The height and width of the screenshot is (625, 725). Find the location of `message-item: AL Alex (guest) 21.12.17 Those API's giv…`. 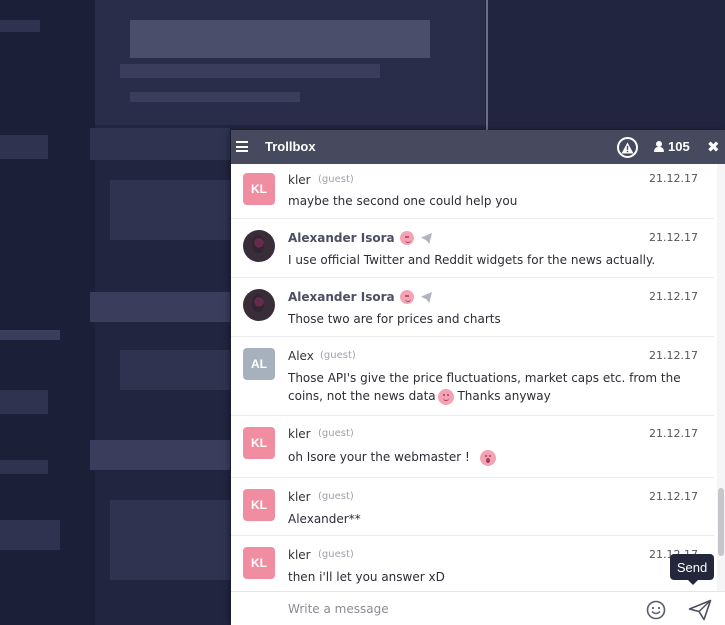

message-item: AL Alex (guest) 21.12.17 Those API's giv… is located at coordinates (472, 376).